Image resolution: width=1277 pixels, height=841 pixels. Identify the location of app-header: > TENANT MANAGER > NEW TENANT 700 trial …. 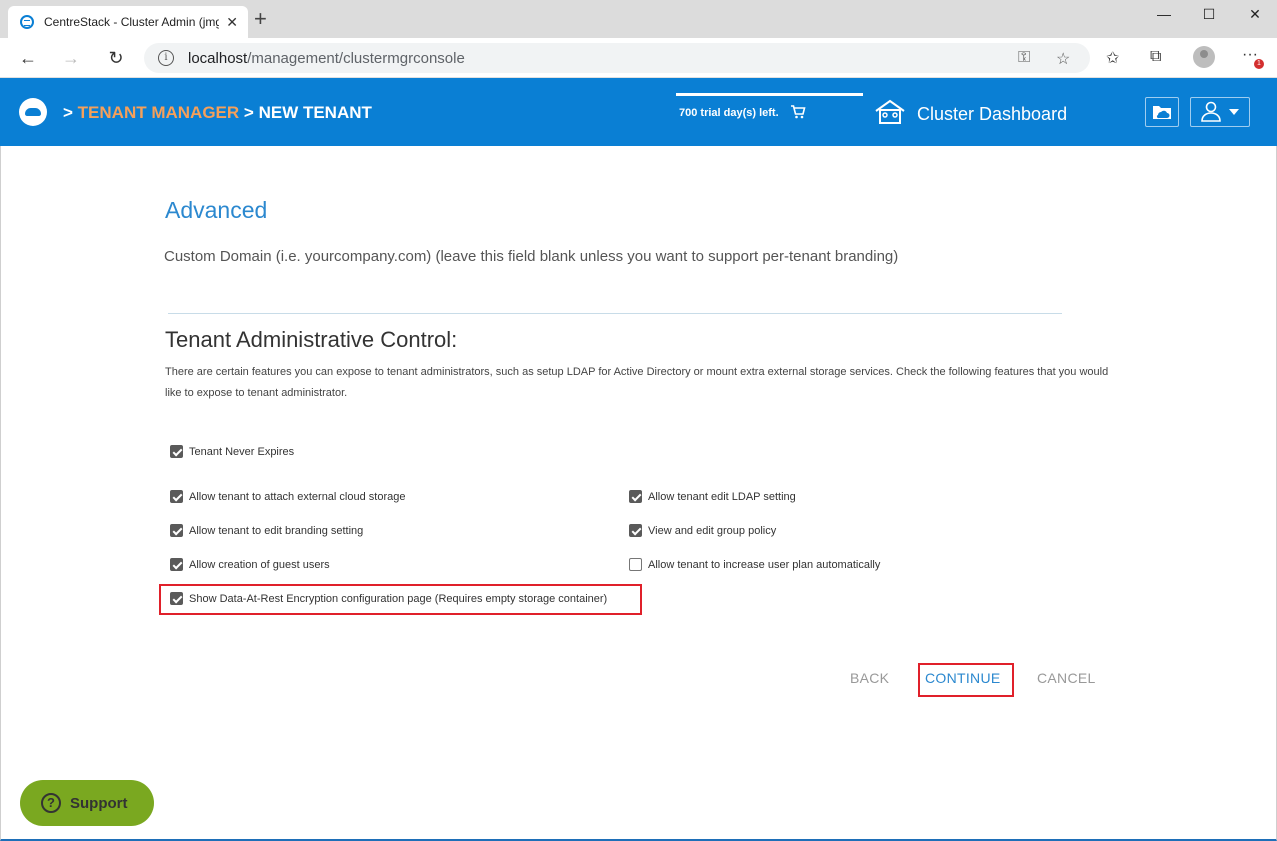
(638, 112).